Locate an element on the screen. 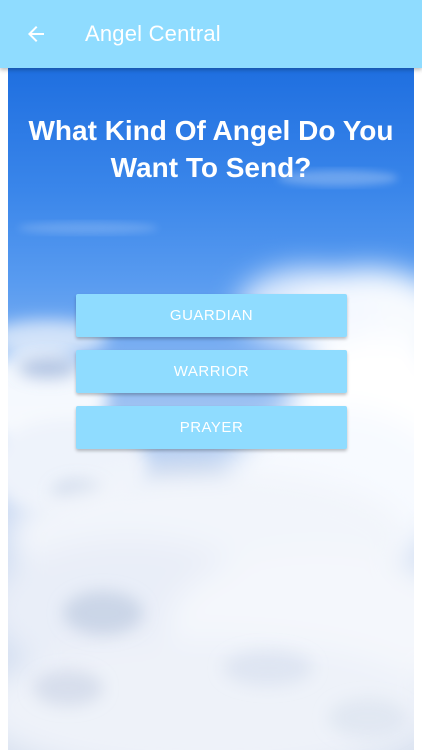 The height and width of the screenshot is (750, 422). guardian-button: GUARDIAN is located at coordinates (211, 315).